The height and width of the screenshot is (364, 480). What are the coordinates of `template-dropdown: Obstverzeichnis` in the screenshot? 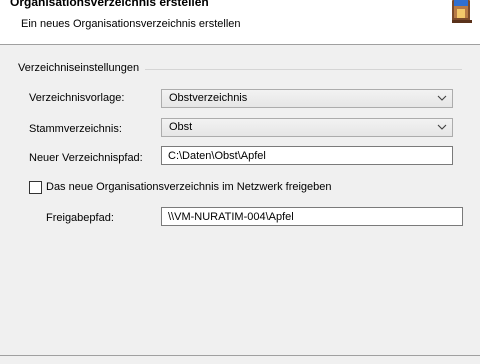 It's located at (307, 98).